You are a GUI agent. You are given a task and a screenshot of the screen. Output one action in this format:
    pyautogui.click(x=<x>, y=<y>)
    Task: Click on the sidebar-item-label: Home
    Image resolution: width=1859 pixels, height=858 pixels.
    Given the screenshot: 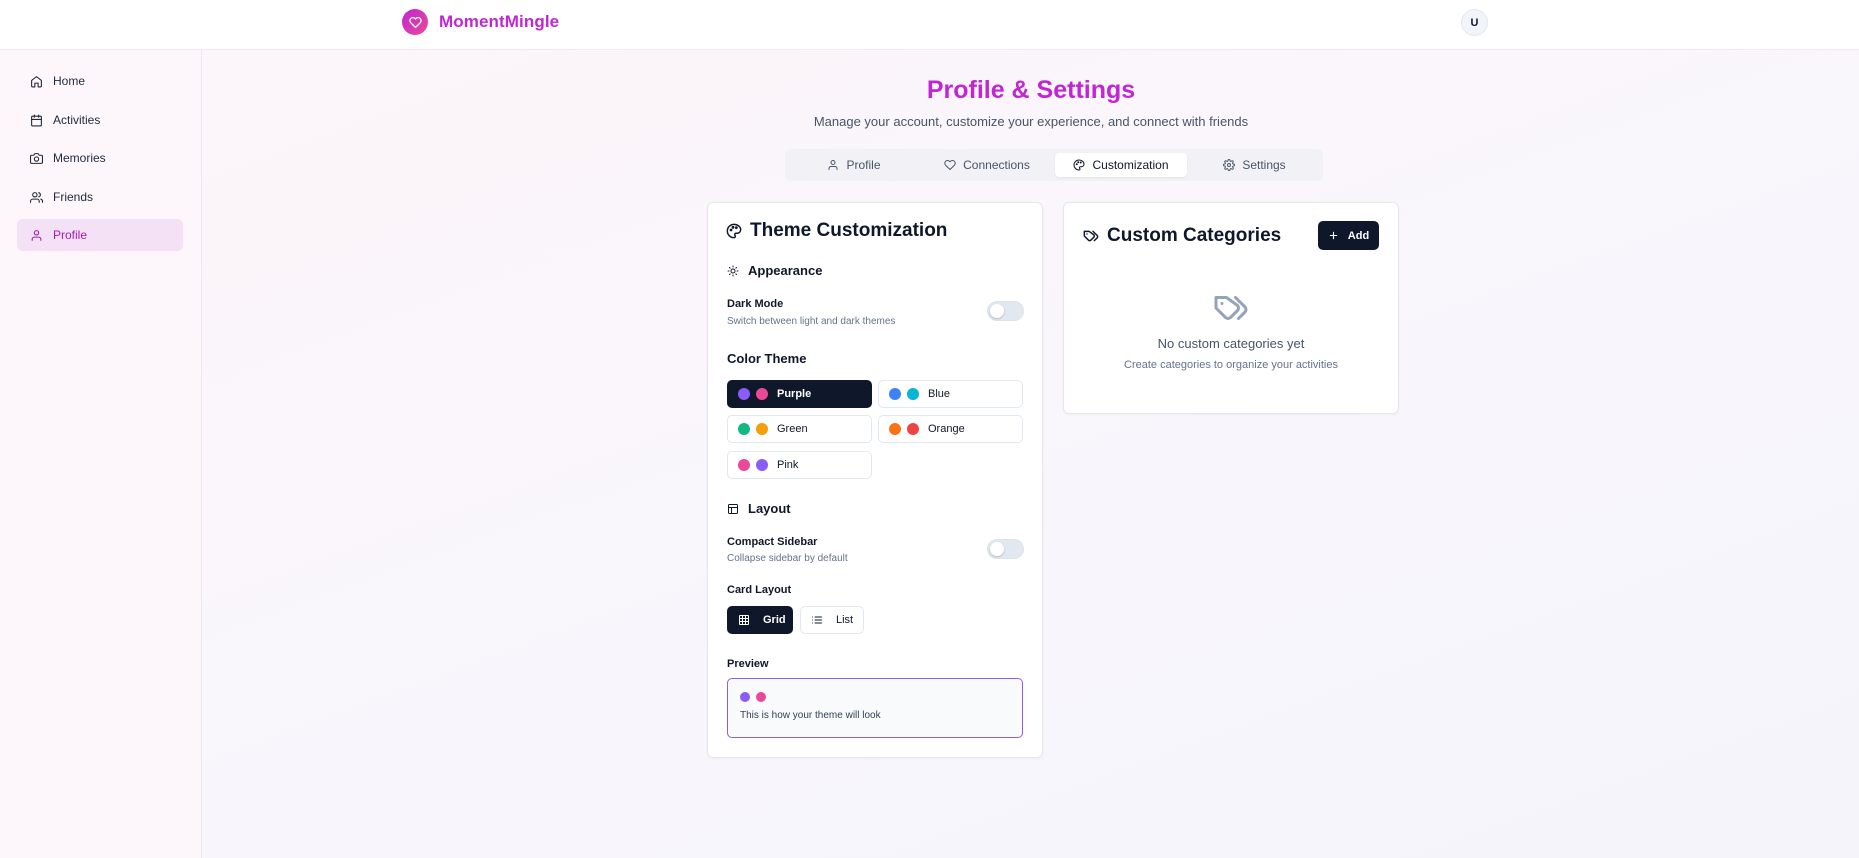 What is the action you would take?
    pyautogui.click(x=69, y=81)
    